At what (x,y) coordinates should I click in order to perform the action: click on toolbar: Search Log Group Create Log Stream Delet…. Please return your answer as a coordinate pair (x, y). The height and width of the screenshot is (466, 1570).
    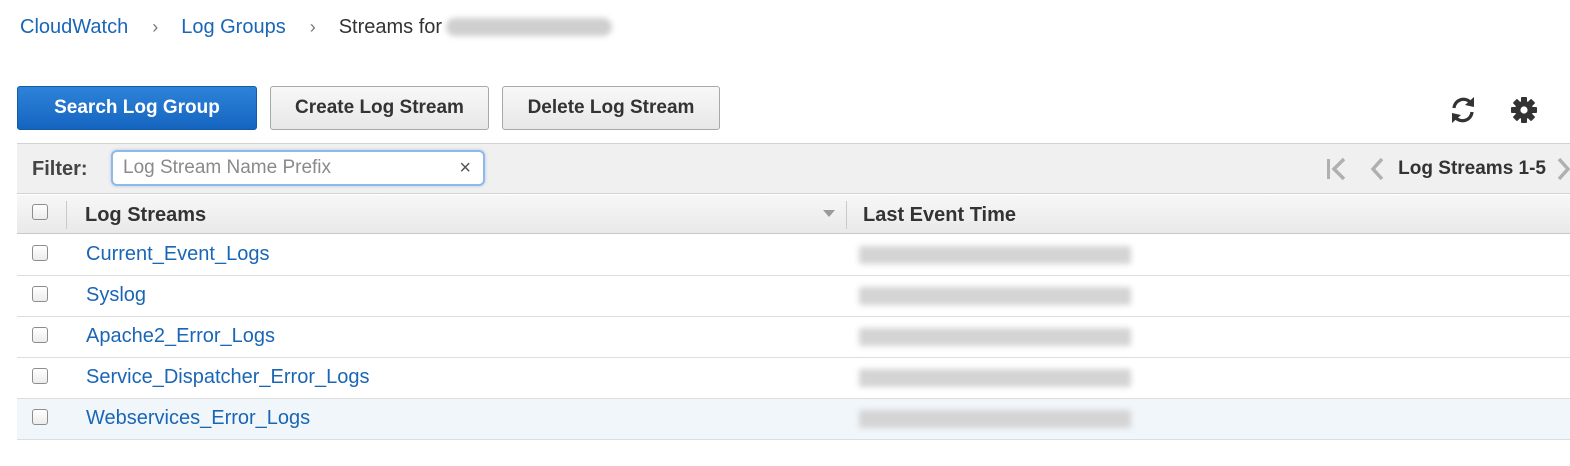
    Looking at the image, I should click on (368, 108).